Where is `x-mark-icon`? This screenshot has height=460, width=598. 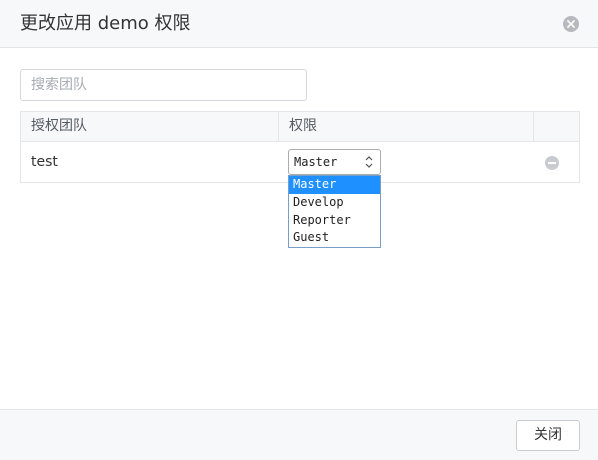 x-mark-icon is located at coordinates (571, 24).